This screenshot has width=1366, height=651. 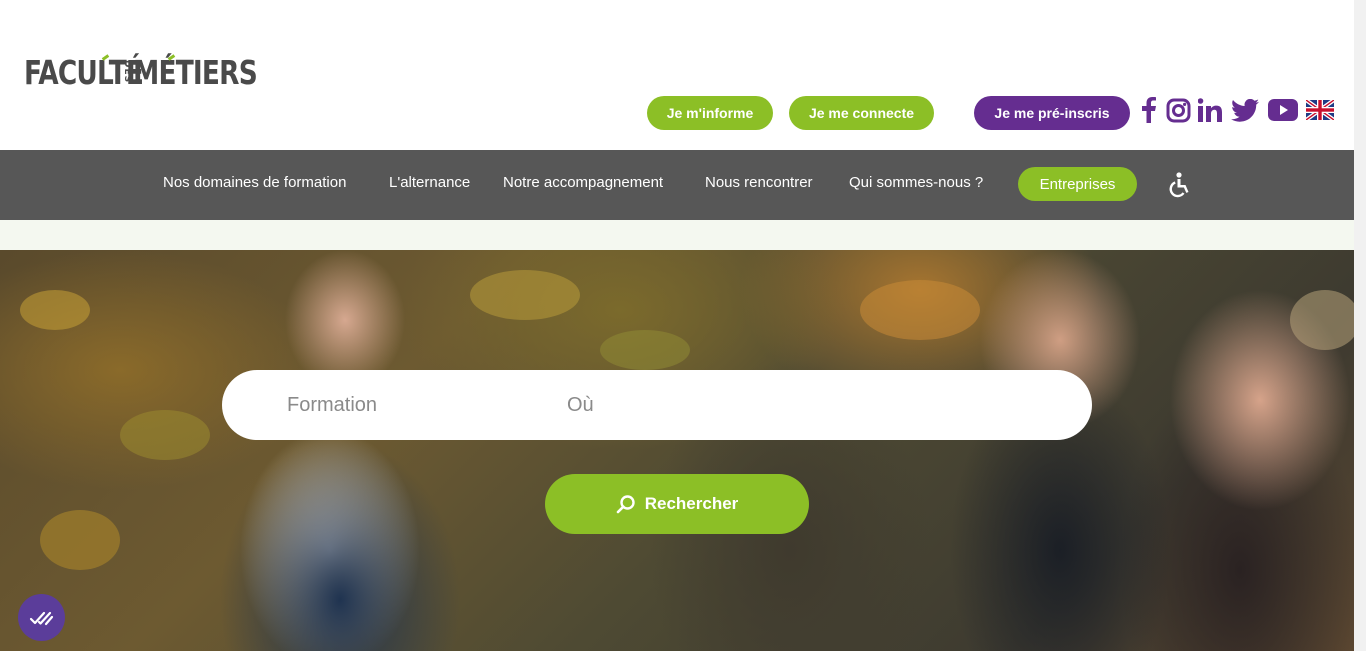 I want to click on nav-item-accompagnement: Notre accompagnement, so click(x=583, y=182).